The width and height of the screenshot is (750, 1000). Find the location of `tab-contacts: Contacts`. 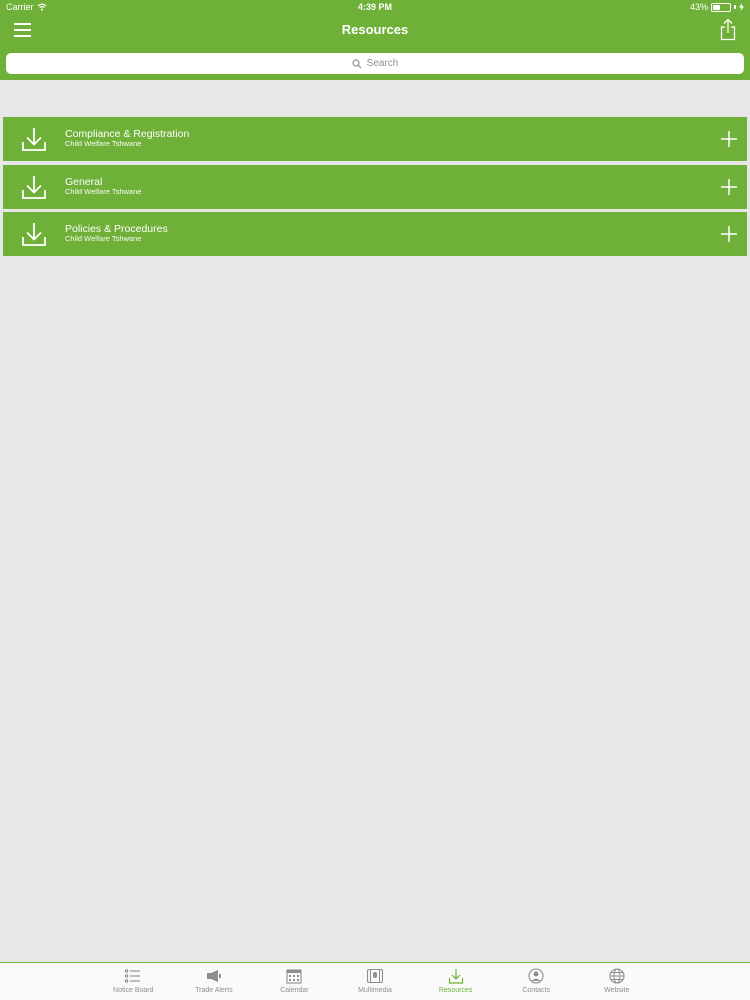

tab-contacts: Contacts is located at coordinates (536, 981).